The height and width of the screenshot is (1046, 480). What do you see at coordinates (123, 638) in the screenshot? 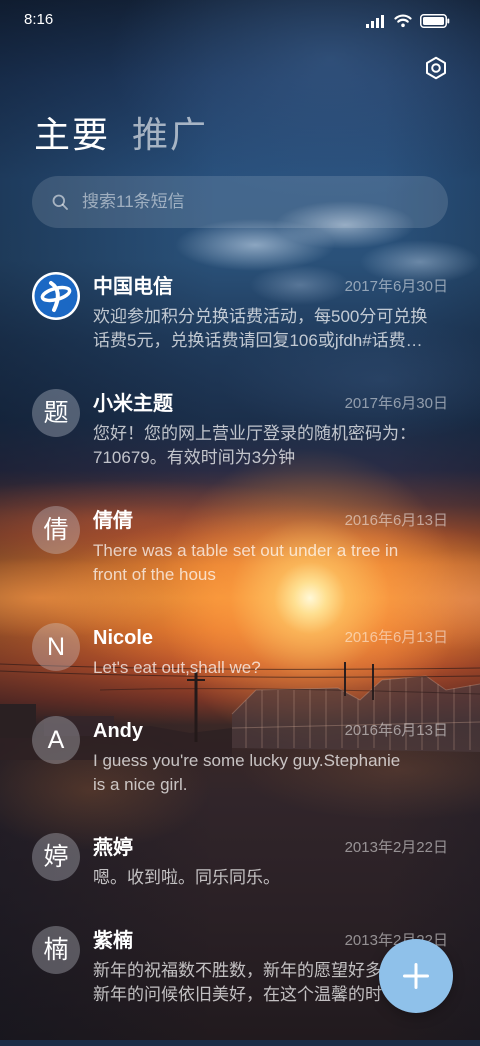
I see `contact-name: Nicole` at bounding box center [123, 638].